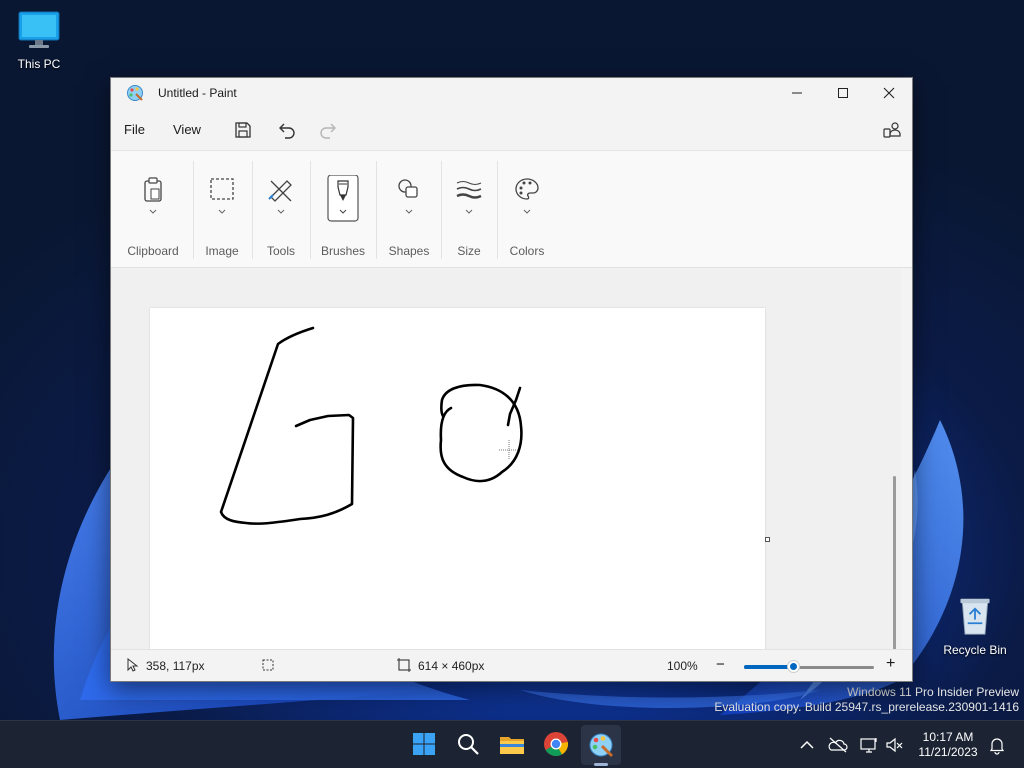 The height and width of the screenshot is (768, 1024). What do you see at coordinates (767, 539) in the screenshot?
I see `canvas-resize-handle` at bounding box center [767, 539].